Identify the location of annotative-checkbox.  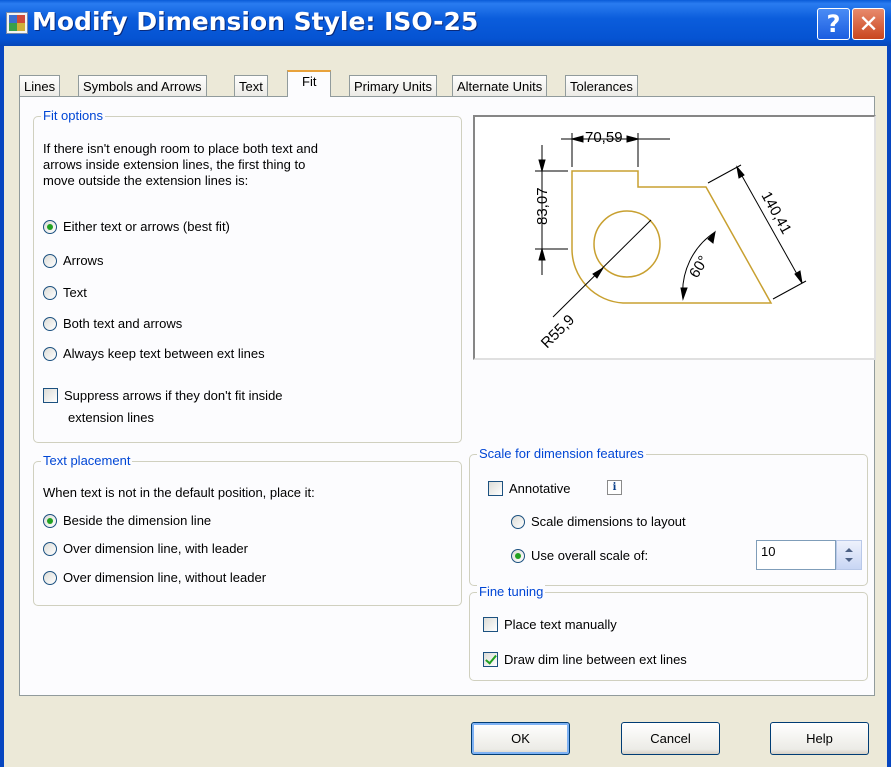
(495, 488).